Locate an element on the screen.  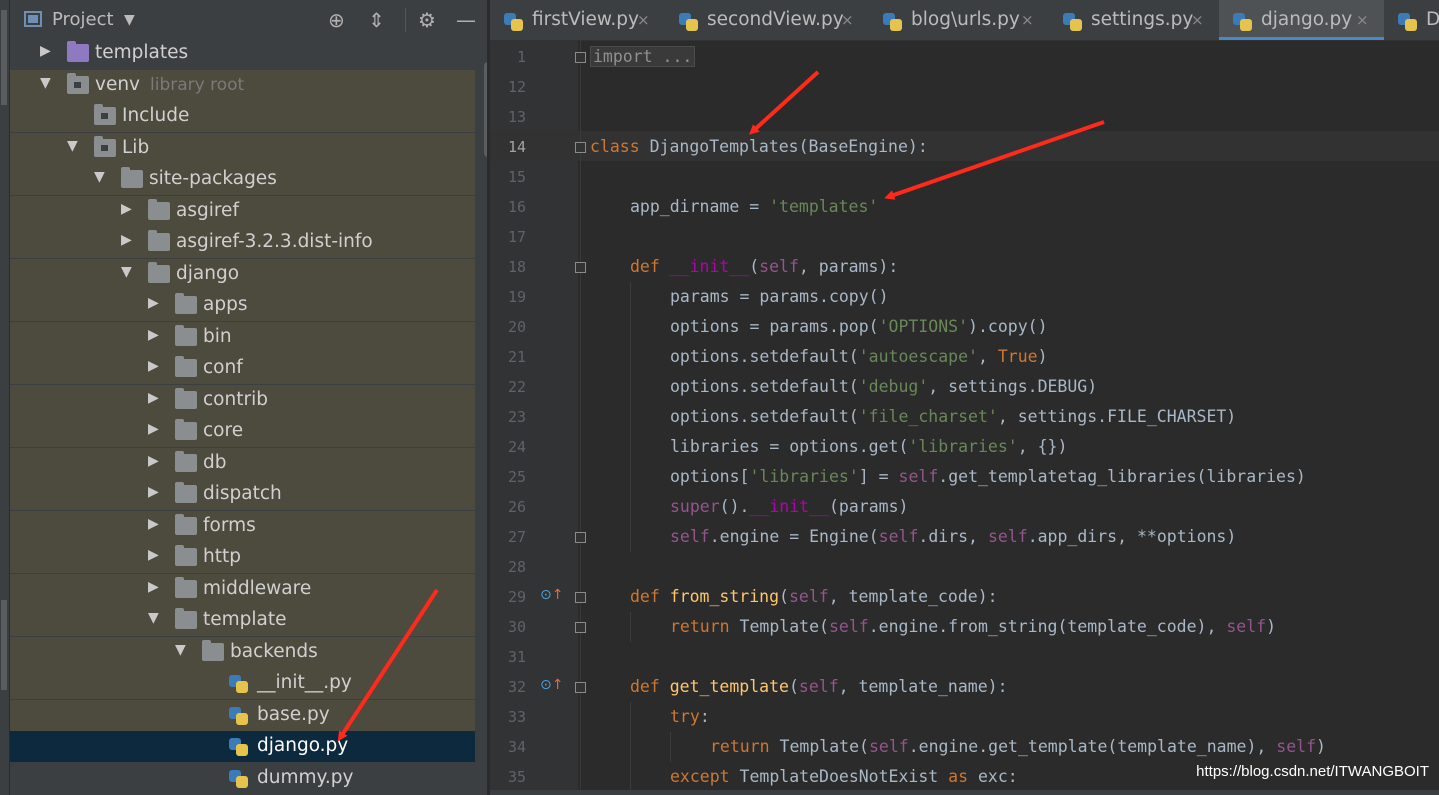
code-line: def from_string(self, template_code): is located at coordinates (814, 597).